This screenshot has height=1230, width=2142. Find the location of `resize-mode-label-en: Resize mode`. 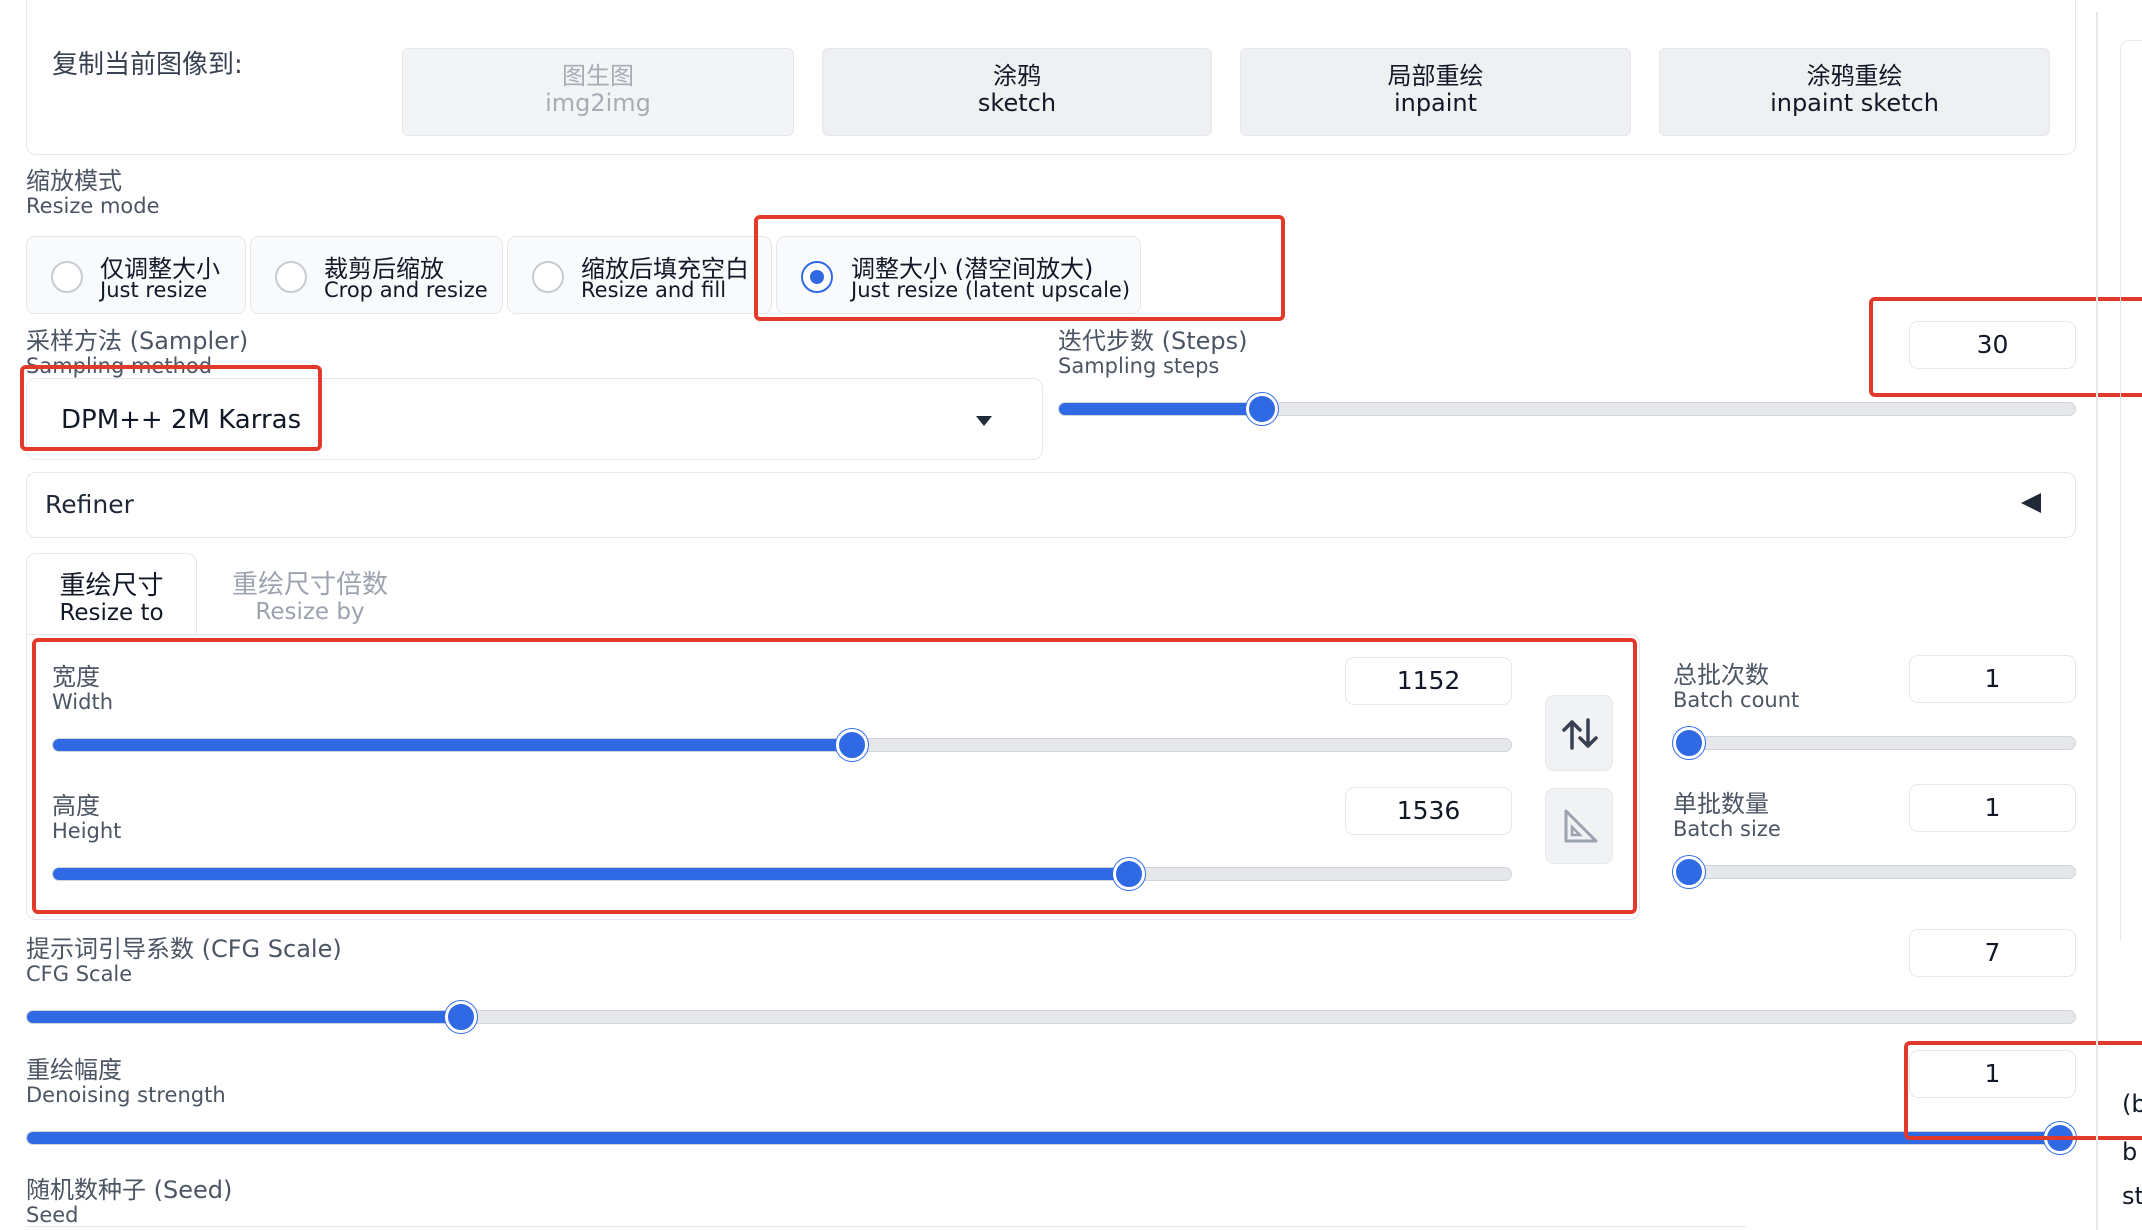

resize-mode-label-en: Resize mode is located at coordinates (93, 206).